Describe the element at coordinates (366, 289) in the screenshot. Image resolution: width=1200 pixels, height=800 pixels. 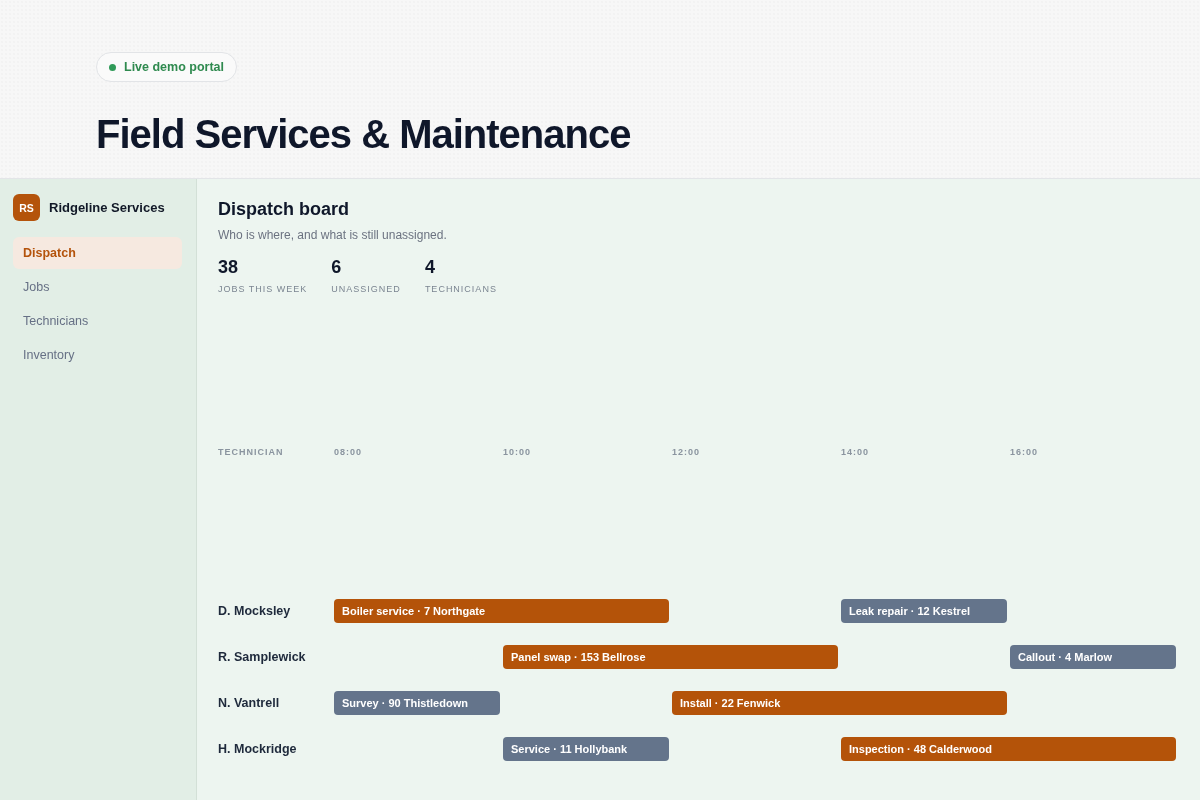
I see `stat-label: UNASSIGNED` at that location.